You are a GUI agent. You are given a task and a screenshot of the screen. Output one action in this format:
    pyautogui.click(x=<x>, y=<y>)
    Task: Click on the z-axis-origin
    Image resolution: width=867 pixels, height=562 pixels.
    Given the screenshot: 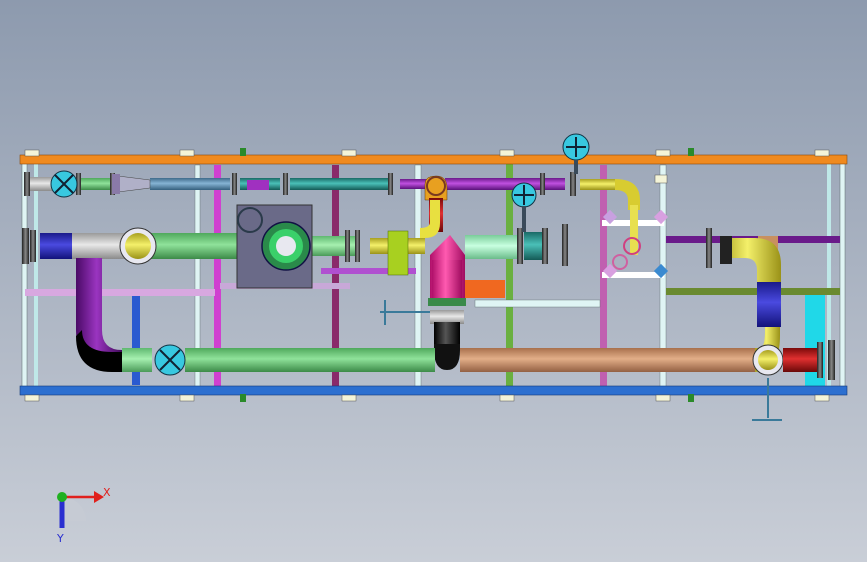 What is the action you would take?
    pyautogui.click(x=62, y=497)
    